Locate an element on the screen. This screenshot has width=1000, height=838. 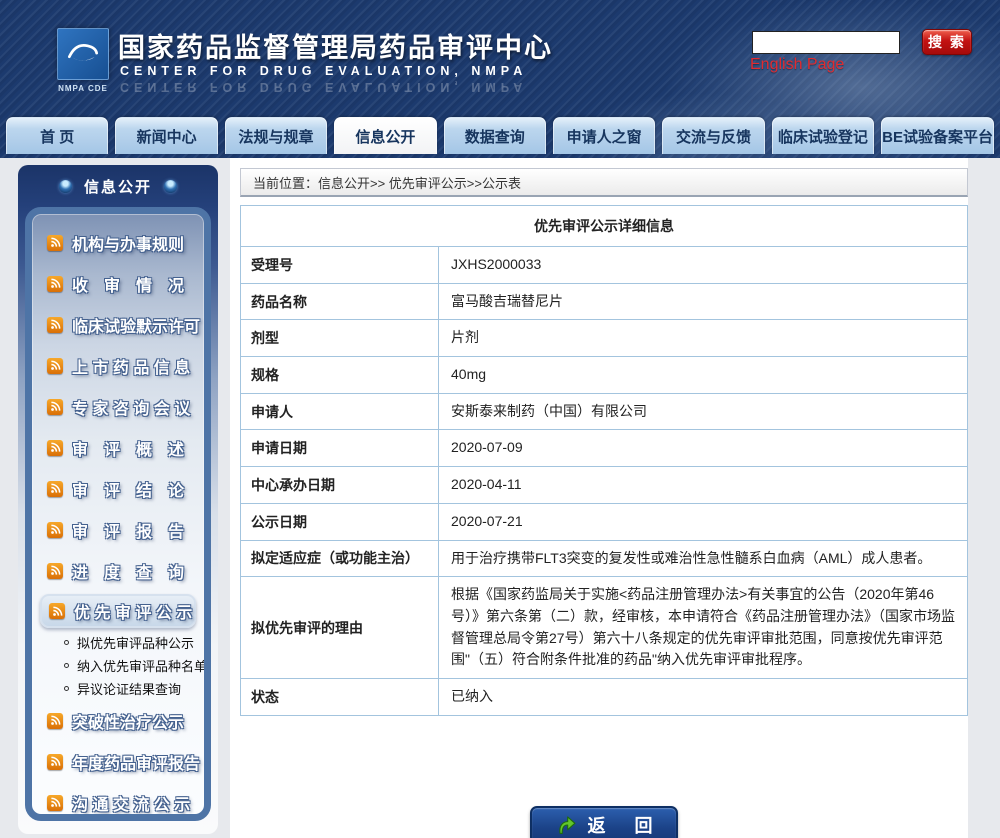
sidebar-item-review-overview: 审 评 概 述 is located at coordinates (118, 447).